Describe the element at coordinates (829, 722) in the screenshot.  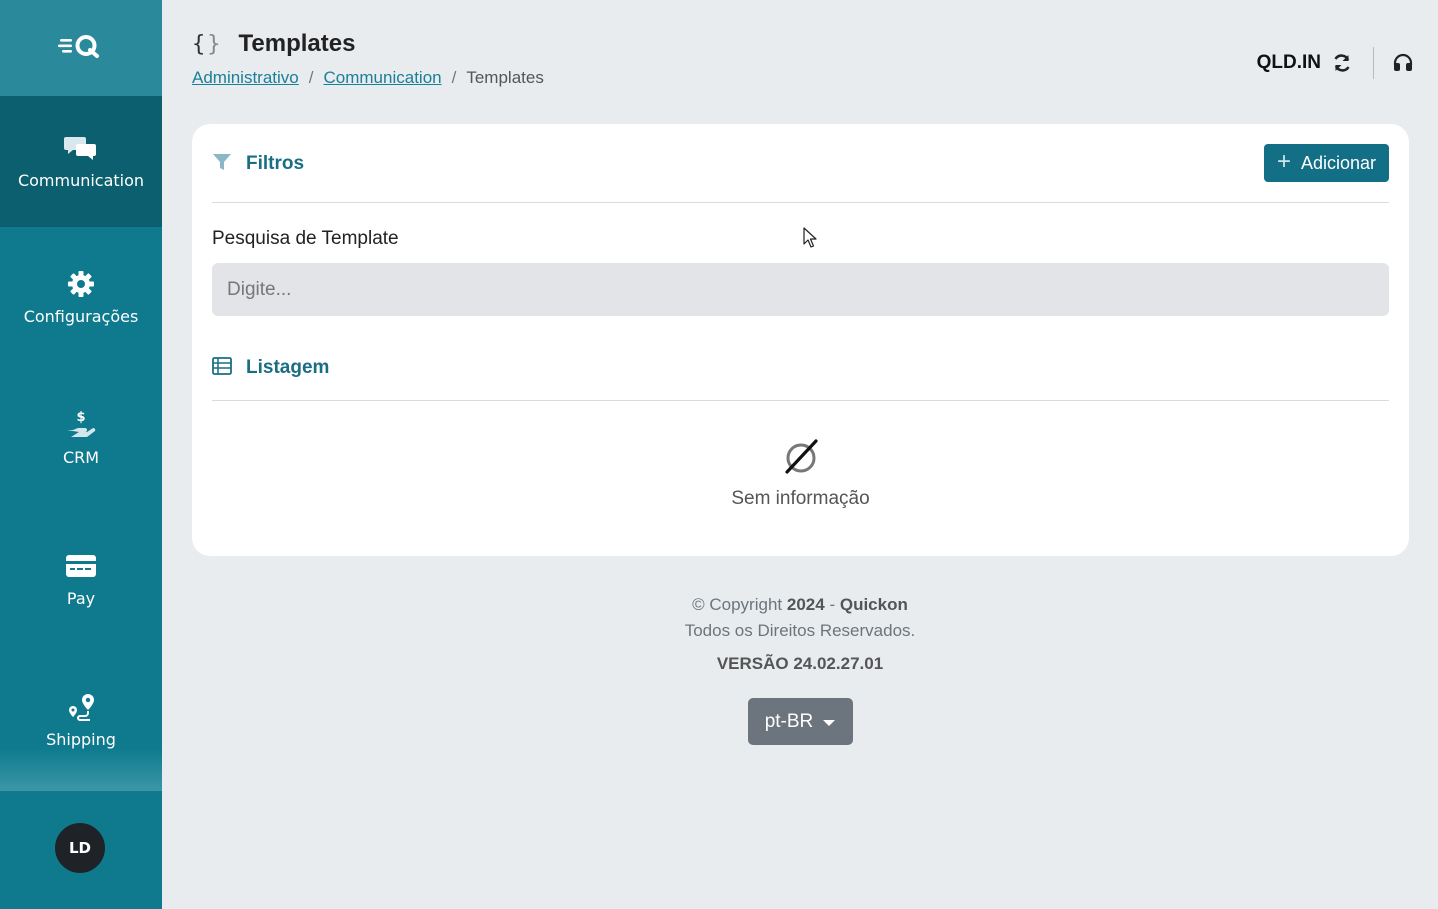
I see `caret-down-icon` at that location.